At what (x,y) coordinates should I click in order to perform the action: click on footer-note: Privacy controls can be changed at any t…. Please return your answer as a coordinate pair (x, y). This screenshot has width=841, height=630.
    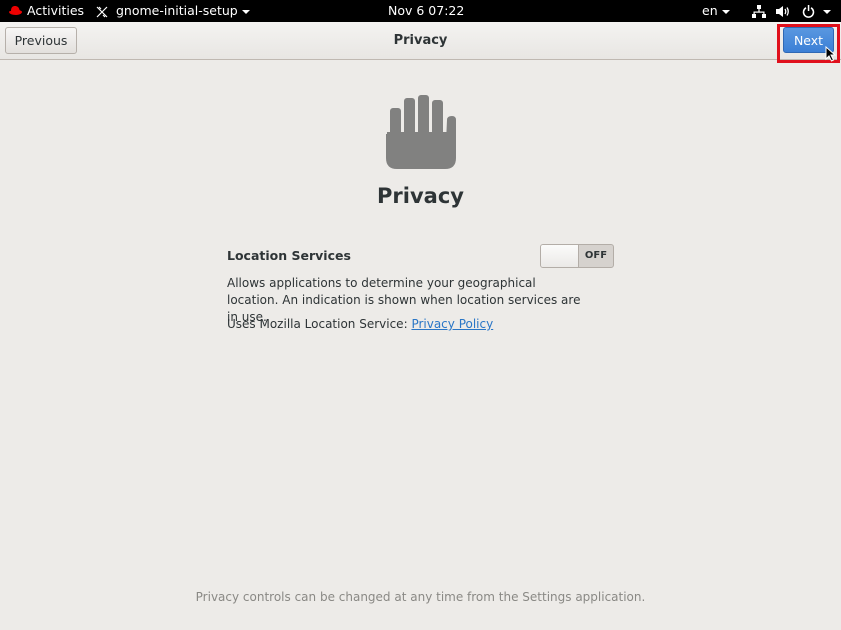
    Looking at the image, I should click on (420, 597).